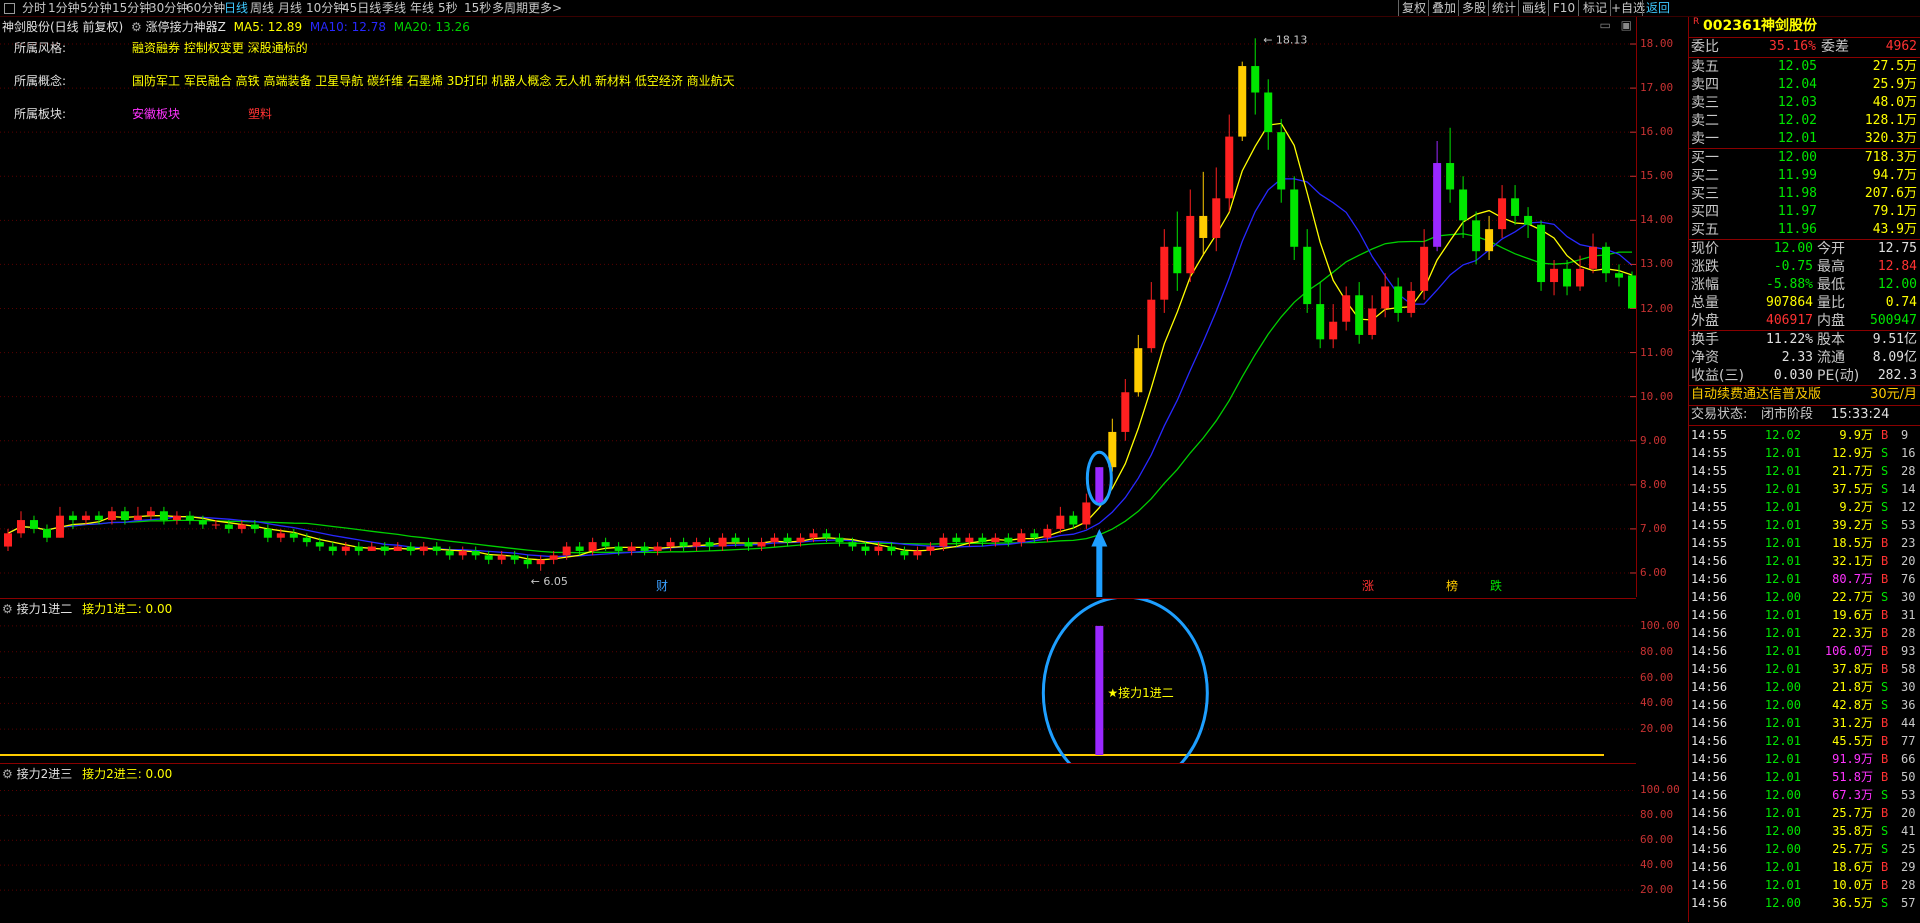  What do you see at coordinates (1657, 815) in the screenshot?
I see `ind-tick-label: 80.00` at bounding box center [1657, 815].